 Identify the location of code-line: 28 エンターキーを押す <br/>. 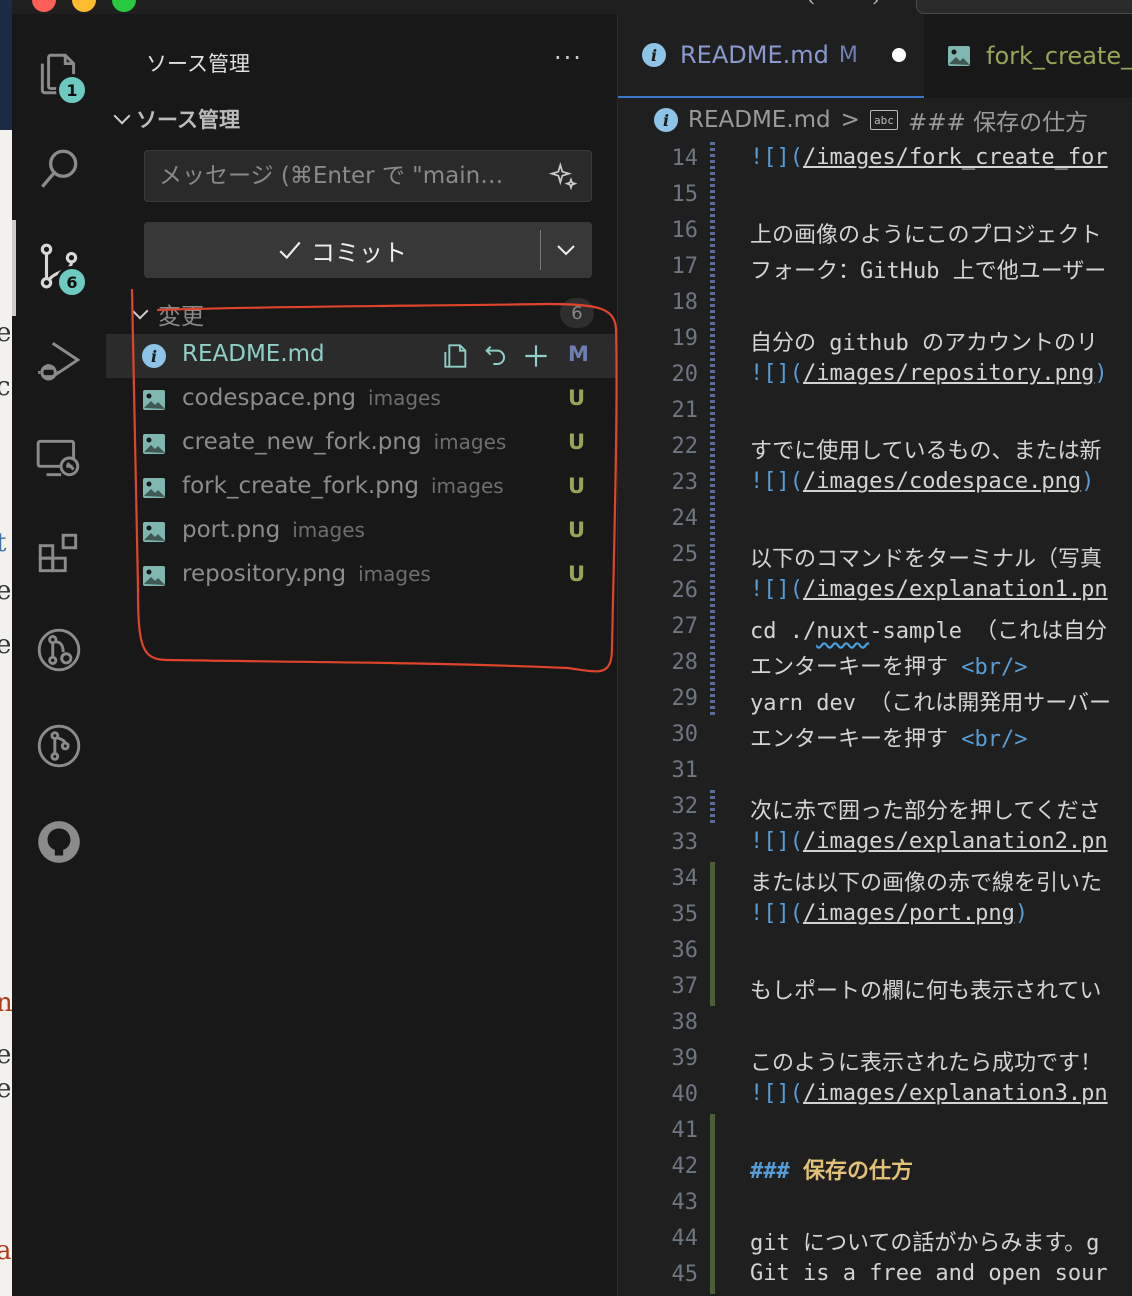
(875, 664).